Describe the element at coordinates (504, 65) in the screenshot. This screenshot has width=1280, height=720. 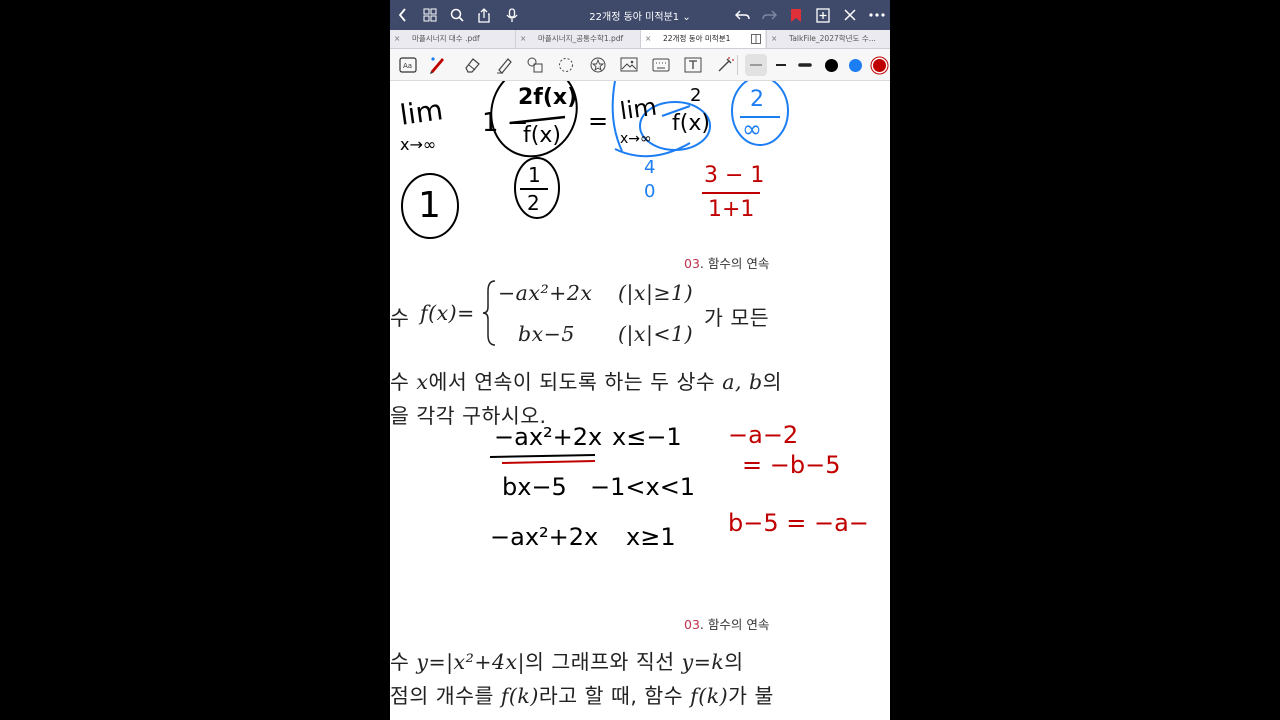
I see `highlighter-icon` at that location.